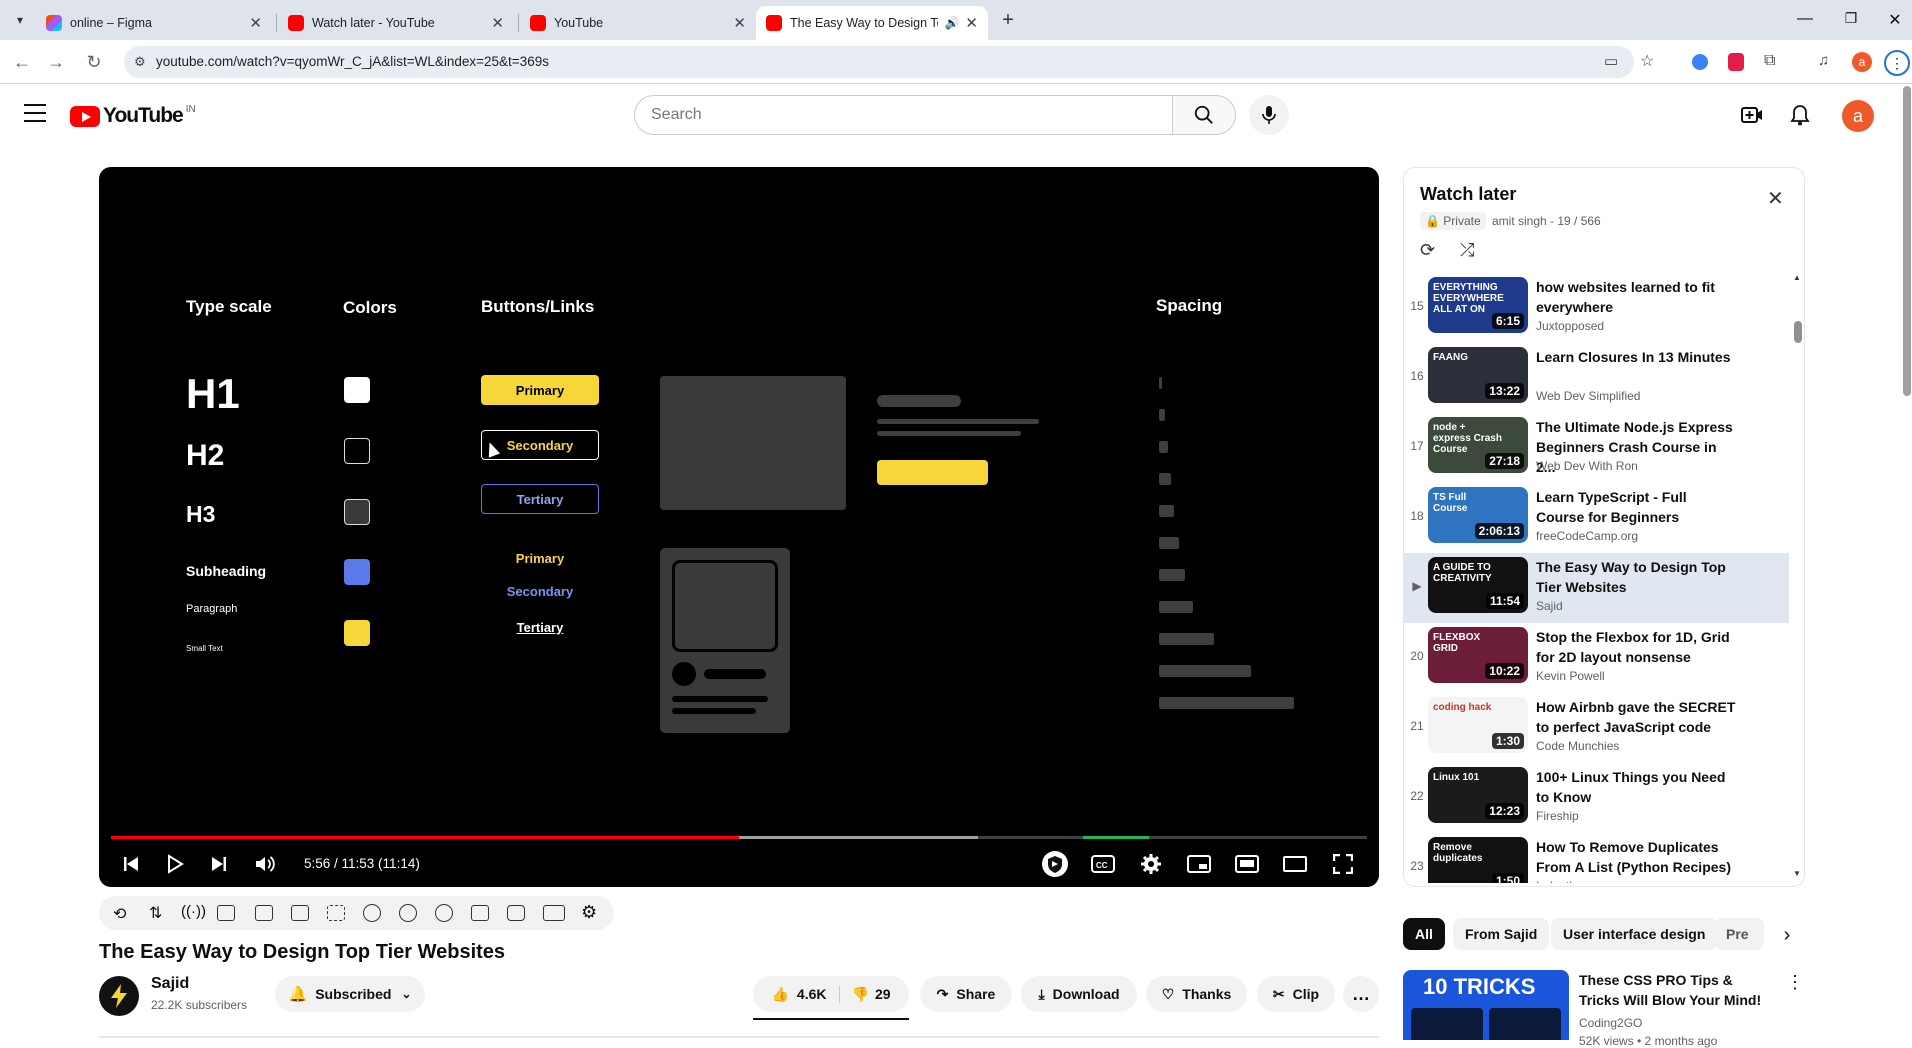 This screenshot has height=1048, width=1912. I want to click on hamburger-menu-icon, so click(35, 113).